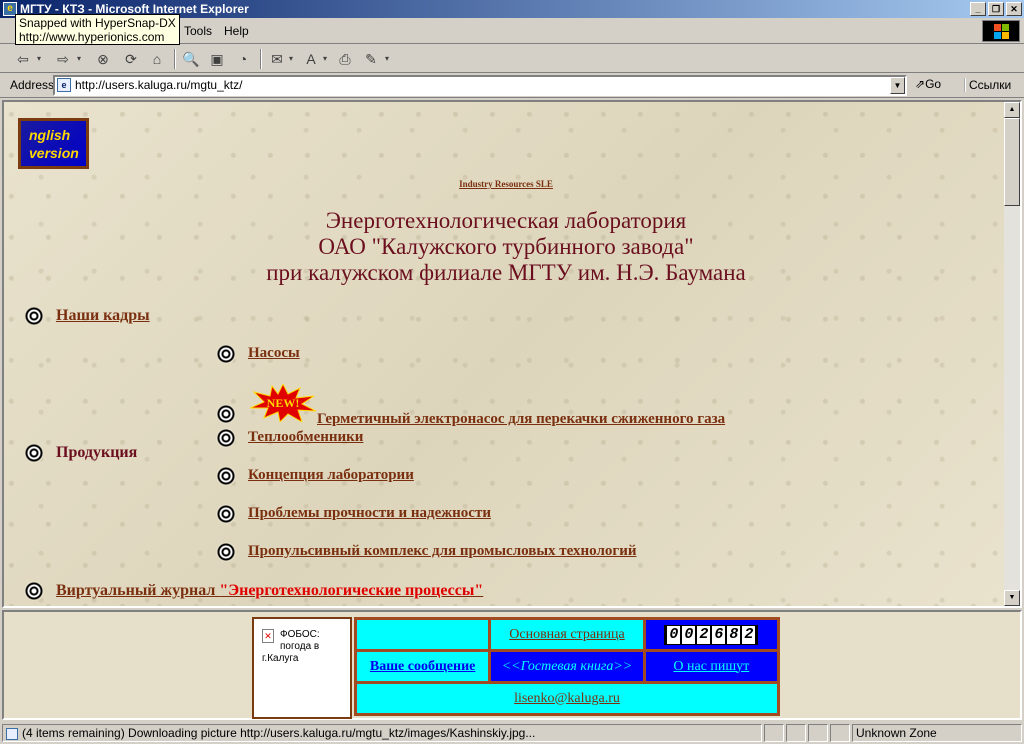  What do you see at coordinates (23, 59) in the screenshot?
I see `back-icon: ⇦` at bounding box center [23, 59].